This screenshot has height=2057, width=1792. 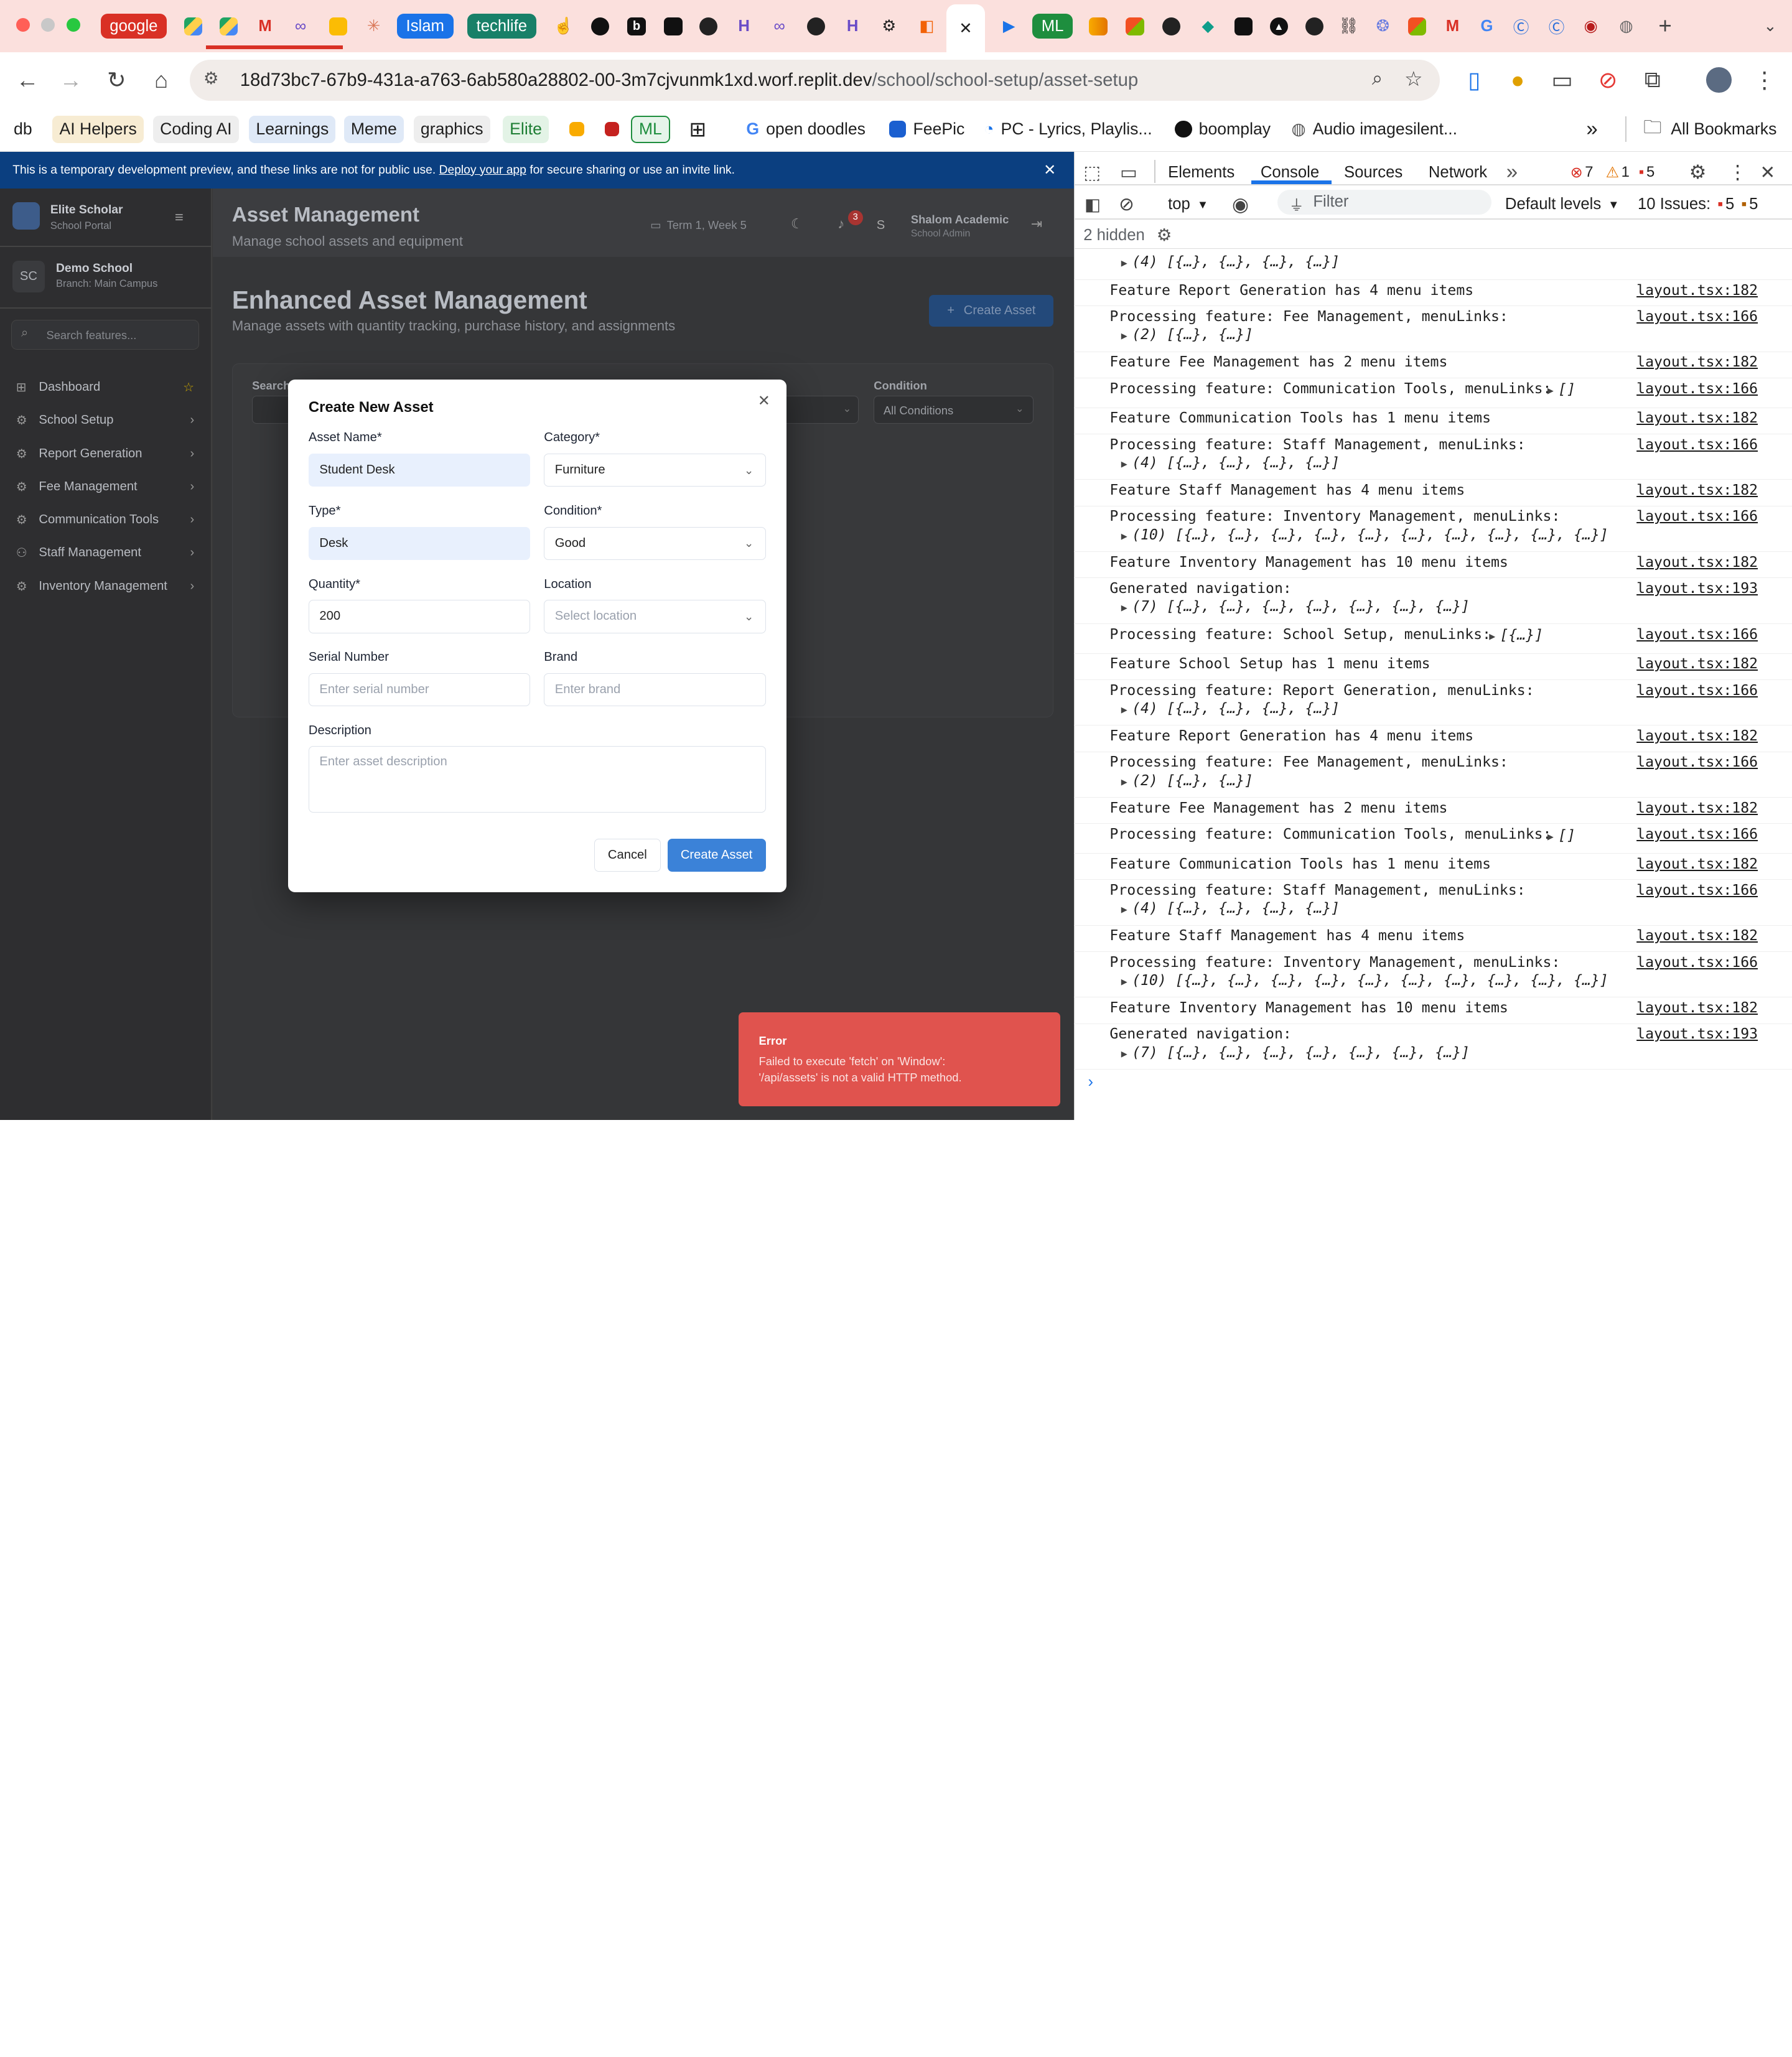 What do you see at coordinates (1207, 26) in the screenshot?
I see `tab-diamond: ◆` at bounding box center [1207, 26].